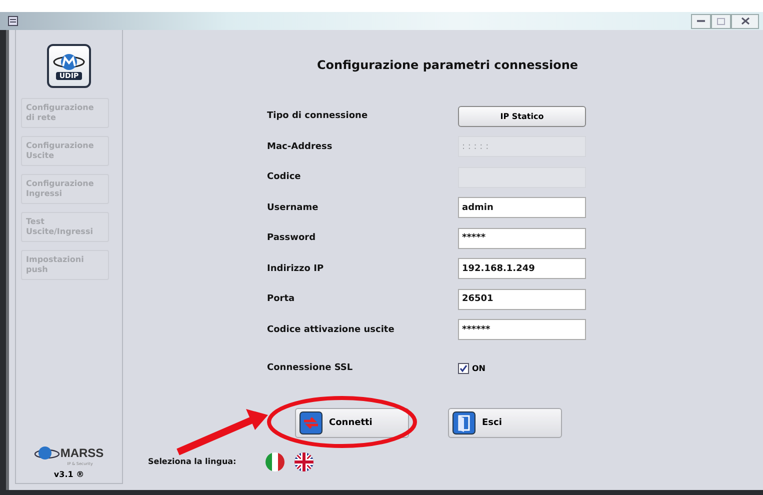 Image resolution: width=763 pixels, height=495 pixels. Describe the element at coordinates (296, 269) in the screenshot. I see `field-label: Indirizzo IP` at that location.